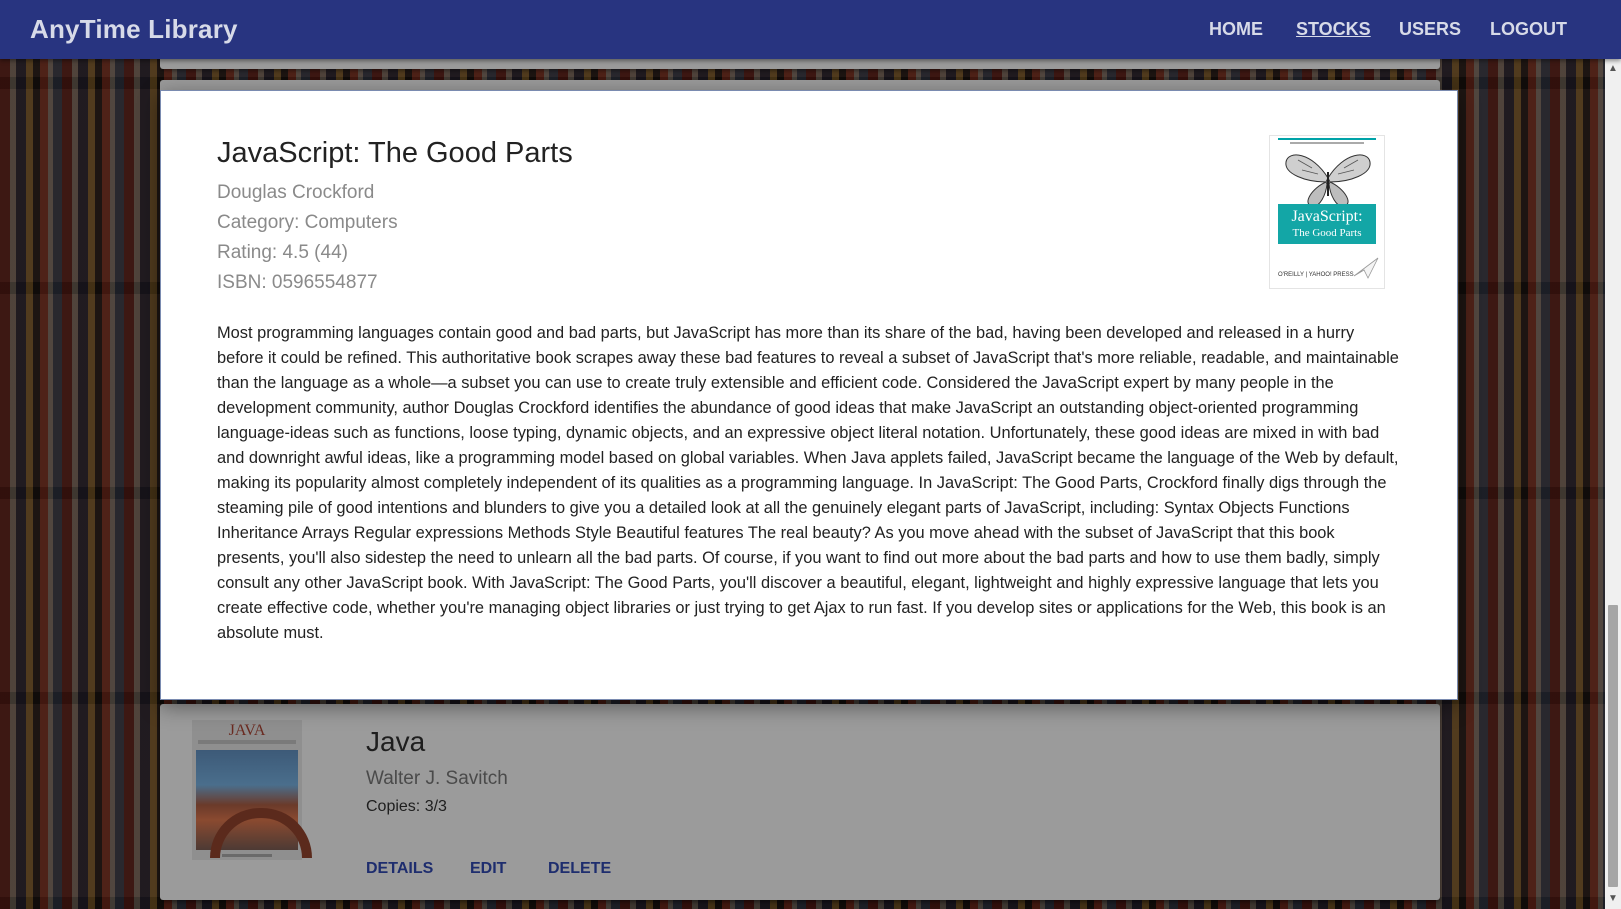  Describe the element at coordinates (1333, 29) in the screenshot. I see `nav-stocks: STOCKS` at that location.